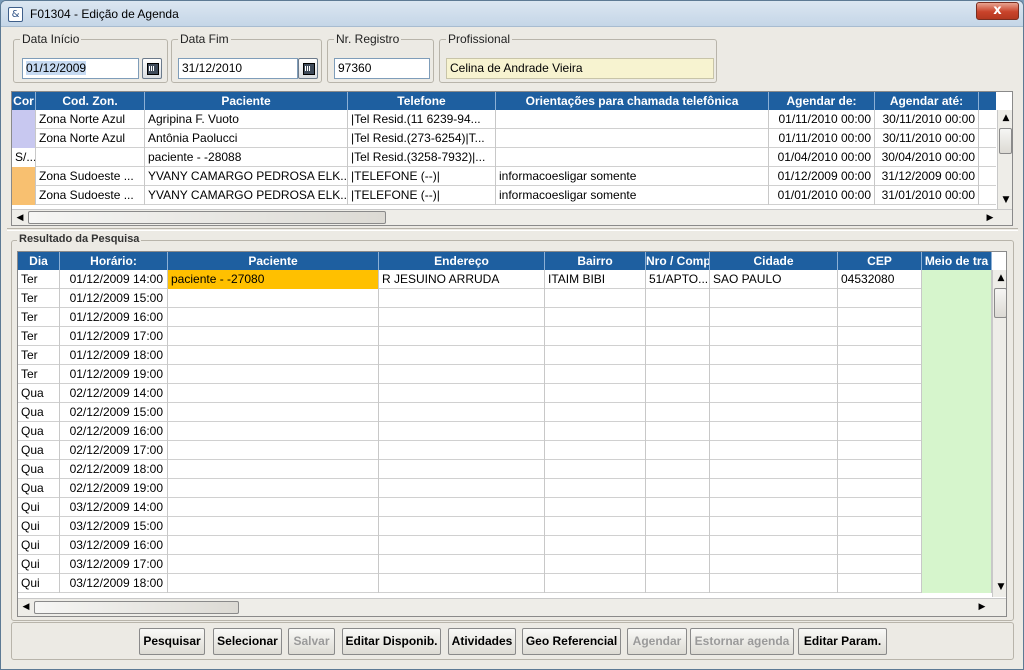  I want to click on table-cell: 30/11/2010 00:00, so click(927, 119).